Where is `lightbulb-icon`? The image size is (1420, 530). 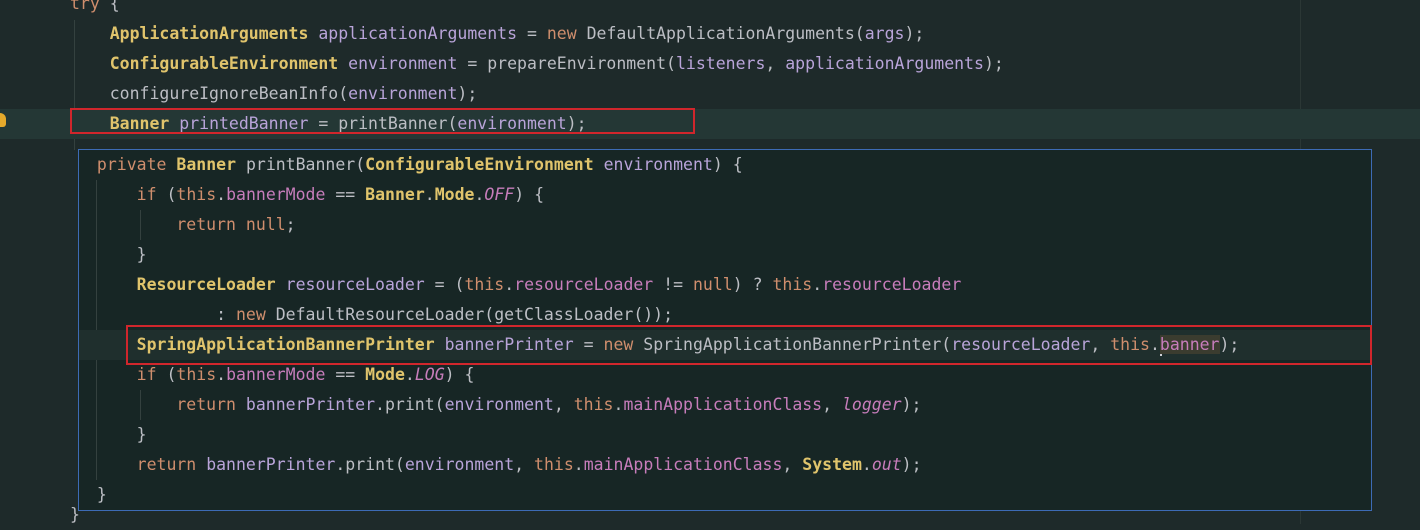 lightbulb-icon is located at coordinates (3, 120).